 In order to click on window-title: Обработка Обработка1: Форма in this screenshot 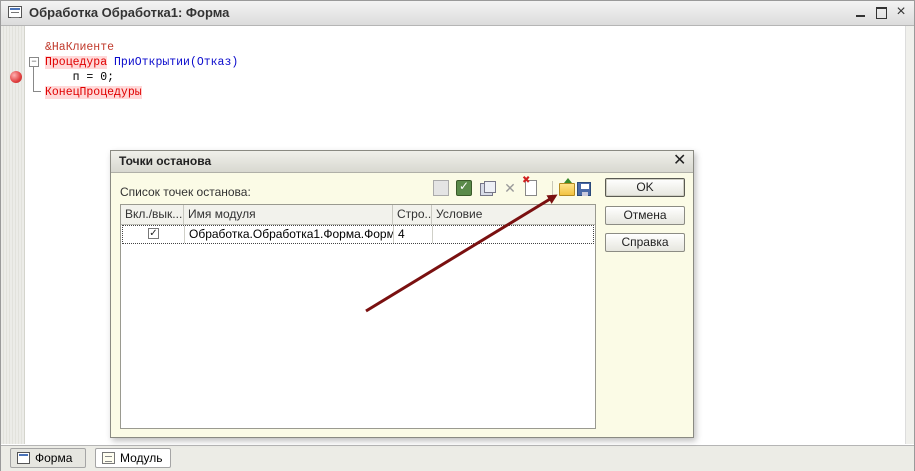, I will do `click(129, 12)`.